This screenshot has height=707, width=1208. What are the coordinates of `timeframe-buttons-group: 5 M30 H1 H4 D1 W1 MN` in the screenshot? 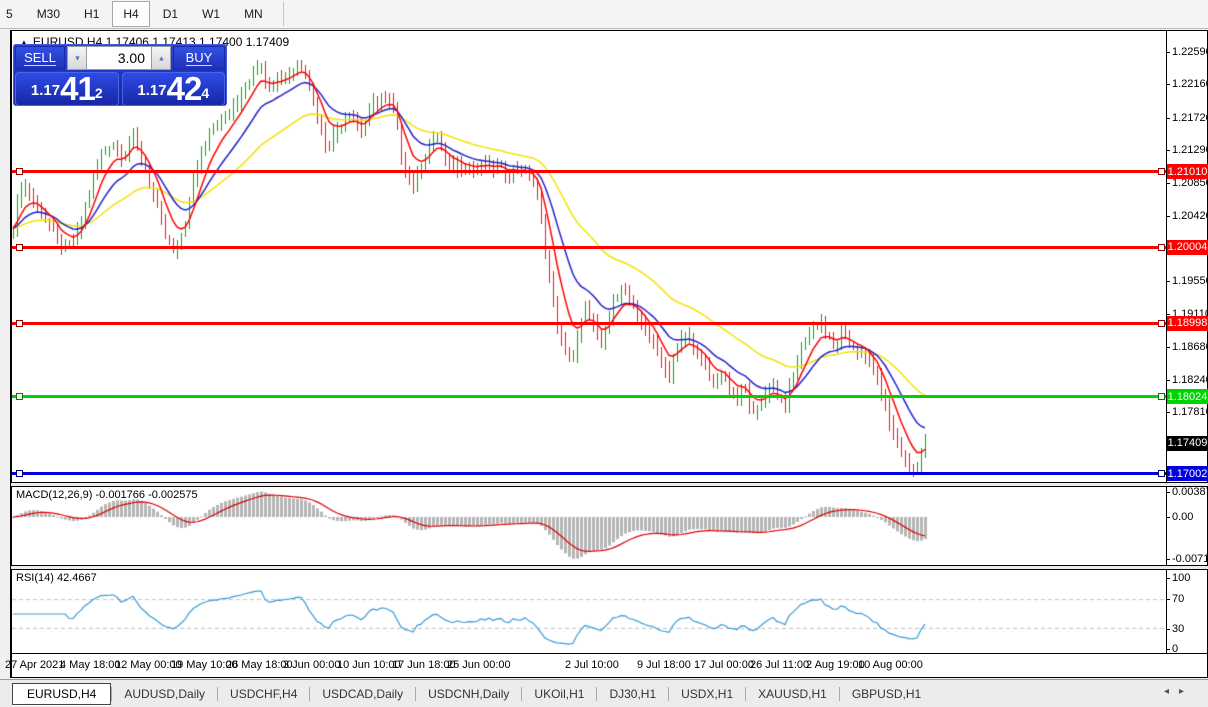 It's located at (137, 14).